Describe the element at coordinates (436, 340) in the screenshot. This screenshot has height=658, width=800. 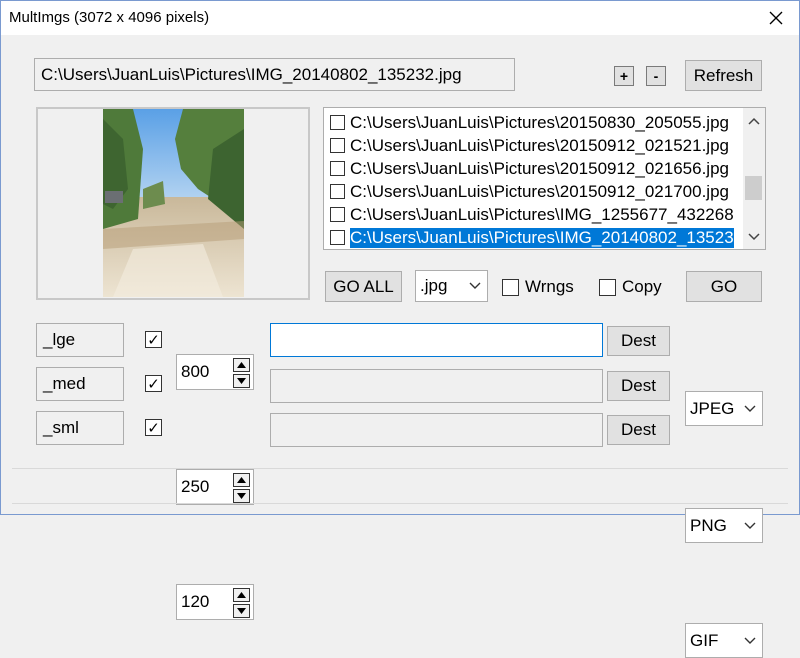
I see `dest-path-input-large` at that location.